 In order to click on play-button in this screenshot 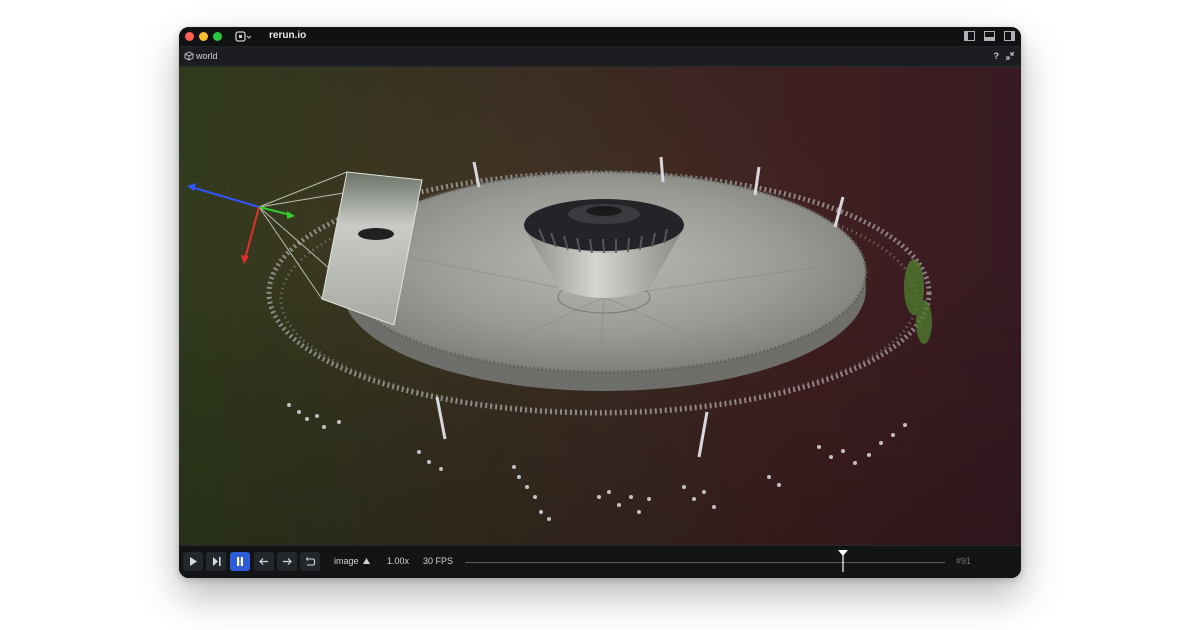, I will do `click(193, 561)`.